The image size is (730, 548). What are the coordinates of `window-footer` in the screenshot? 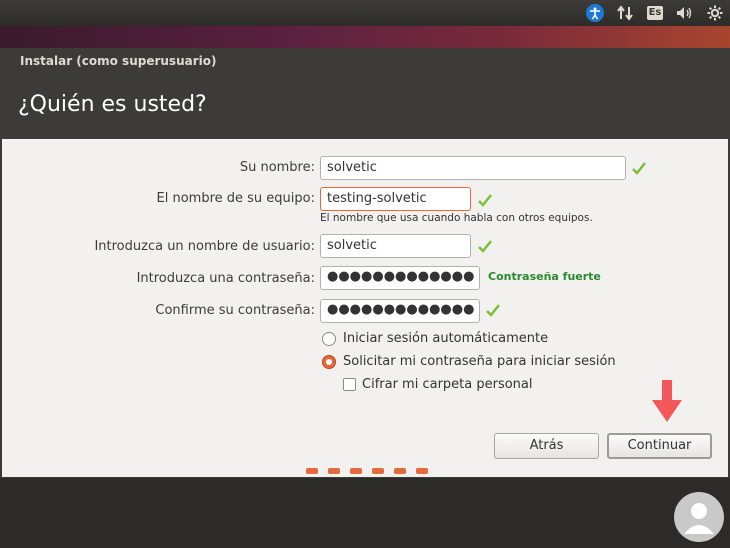 It's located at (365, 513).